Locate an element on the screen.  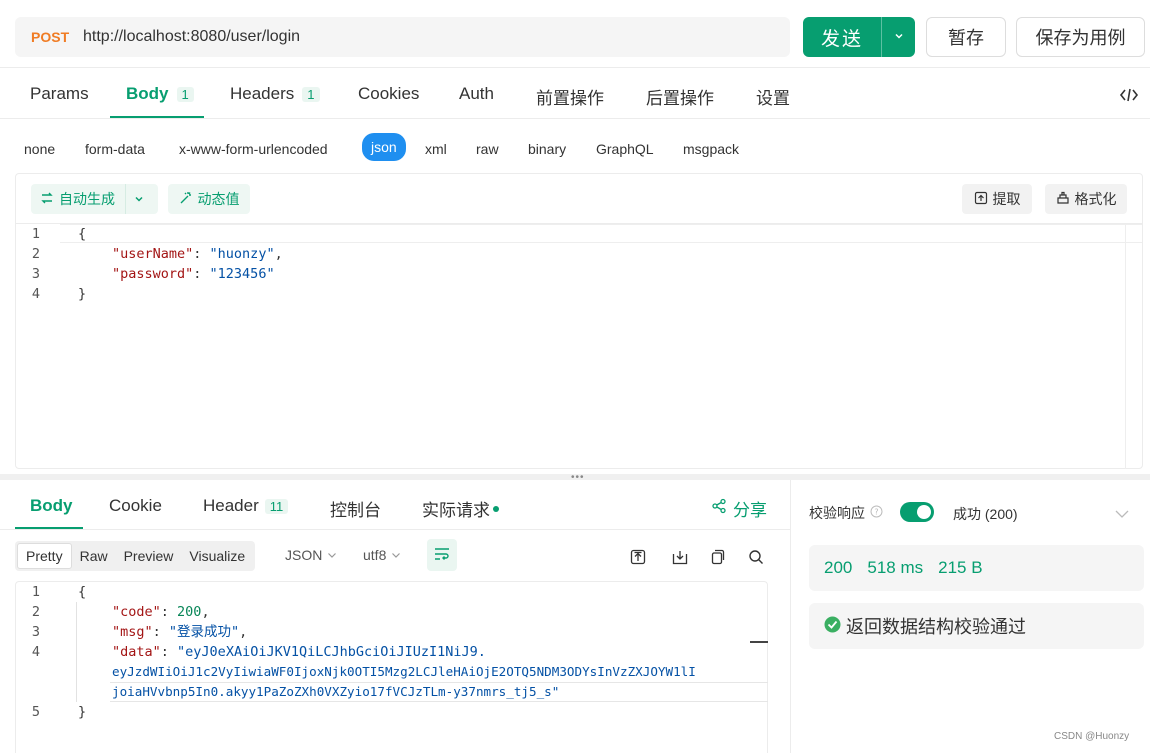
body-type-none: none is located at coordinates (39, 149).